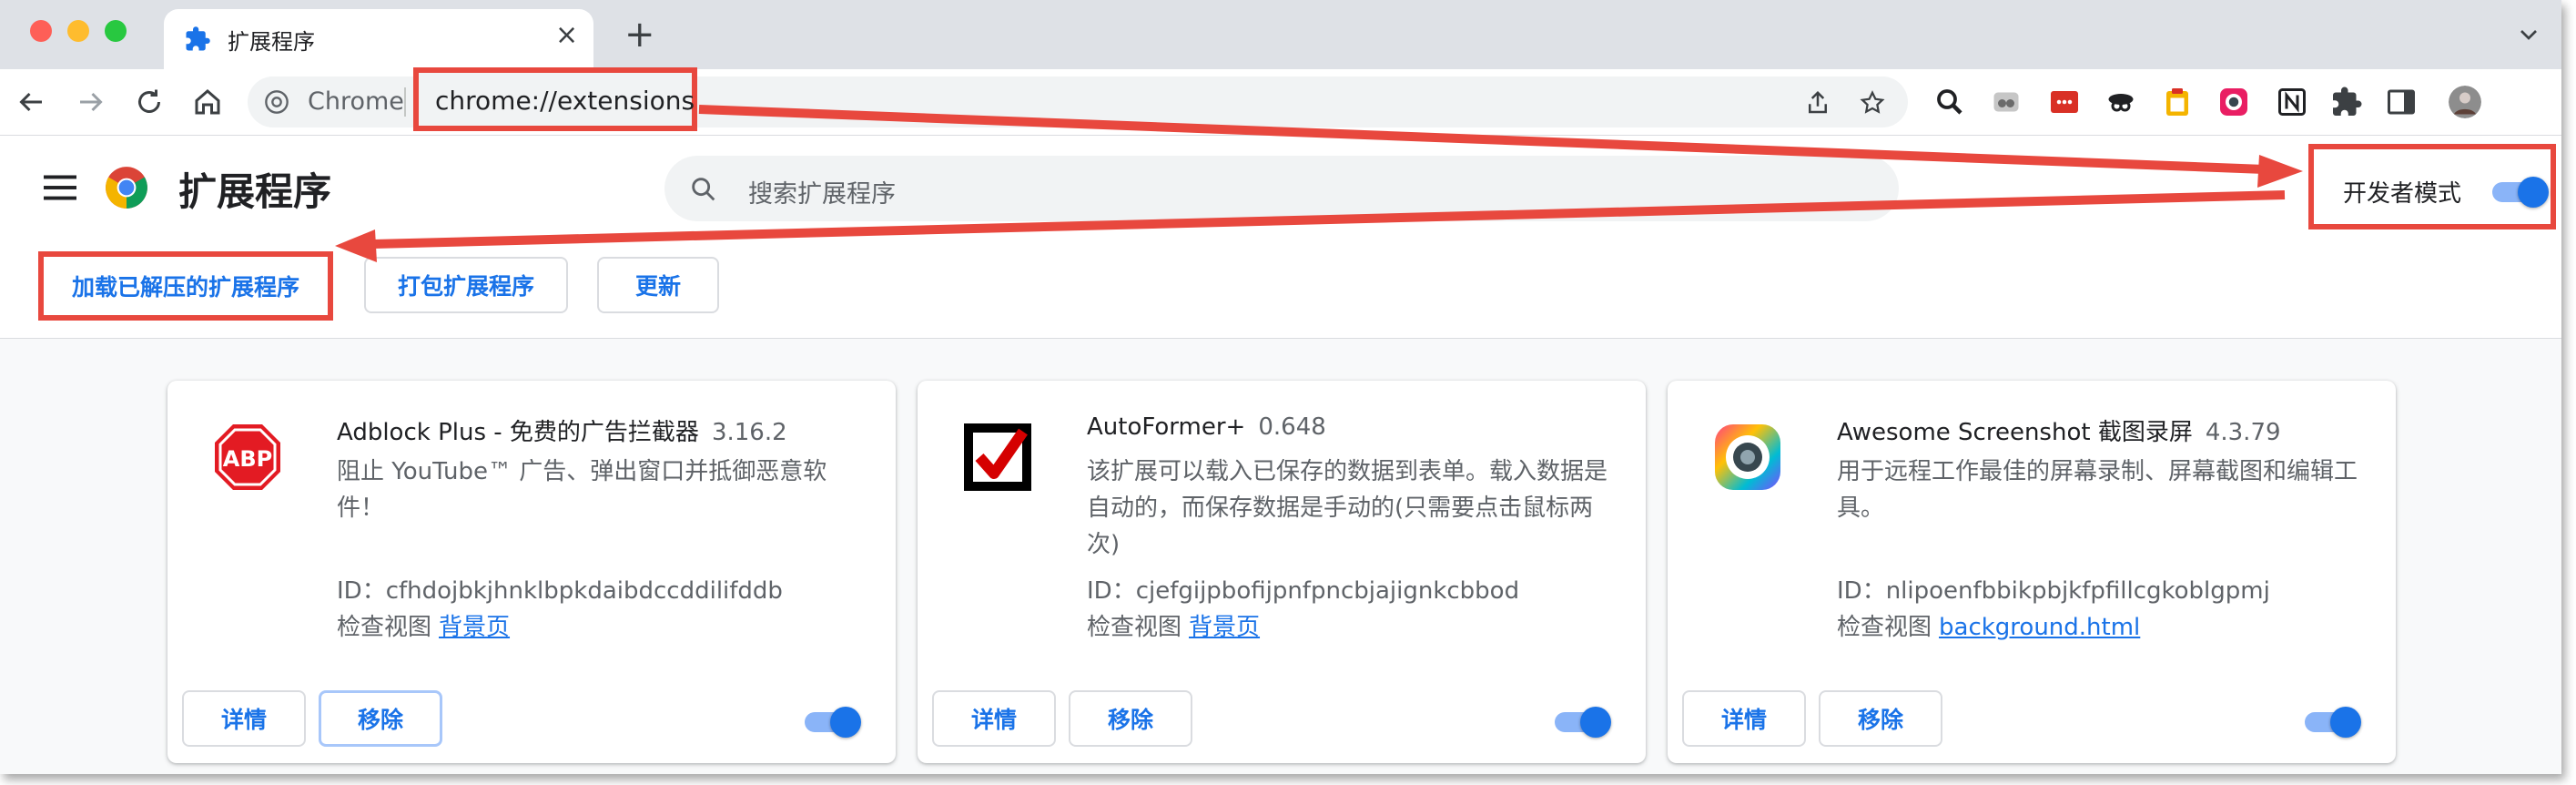  Describe the element at coordinates (2053, 591) in the screenshot. I see `extension-id: ID：nlipoenfbbikpbjkfpfillcgkoblgpmj` at that location.